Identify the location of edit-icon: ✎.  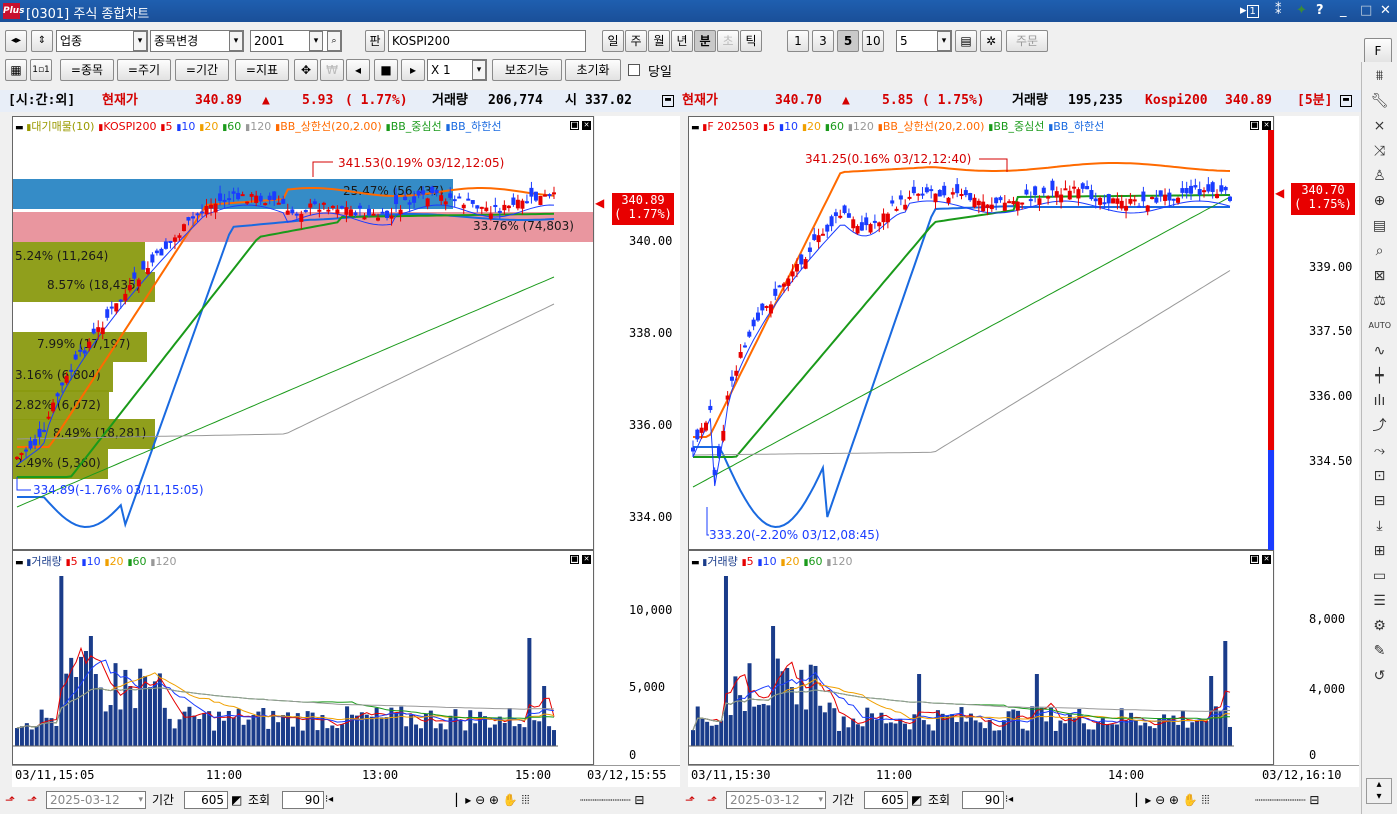
(1380, 651).